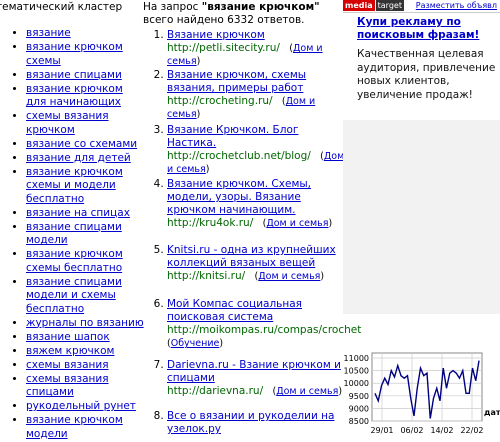 This screenshot has width=500, height=442. Describe the element at coordinates (232, 136) in the screenshot. I see `result-title-link: Вязание Крючком. Блог Настика.` at that location.